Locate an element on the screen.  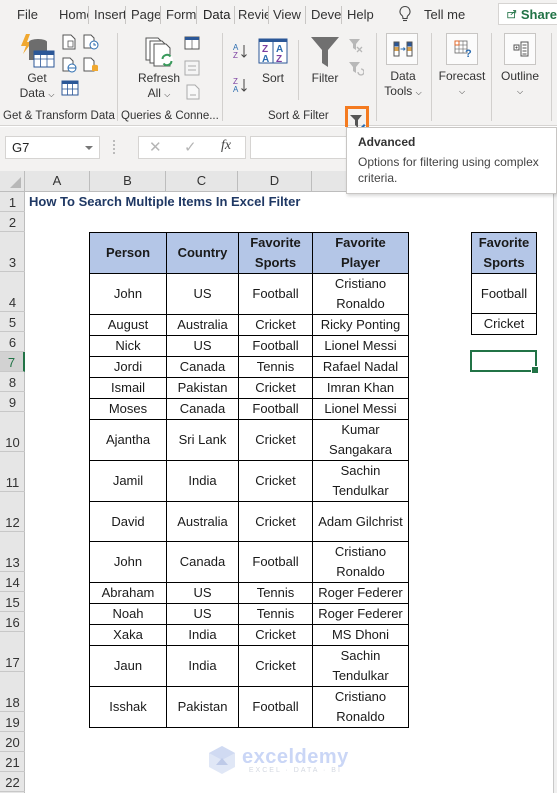
tab-developer: Developer is located at coordinates (326, 15).